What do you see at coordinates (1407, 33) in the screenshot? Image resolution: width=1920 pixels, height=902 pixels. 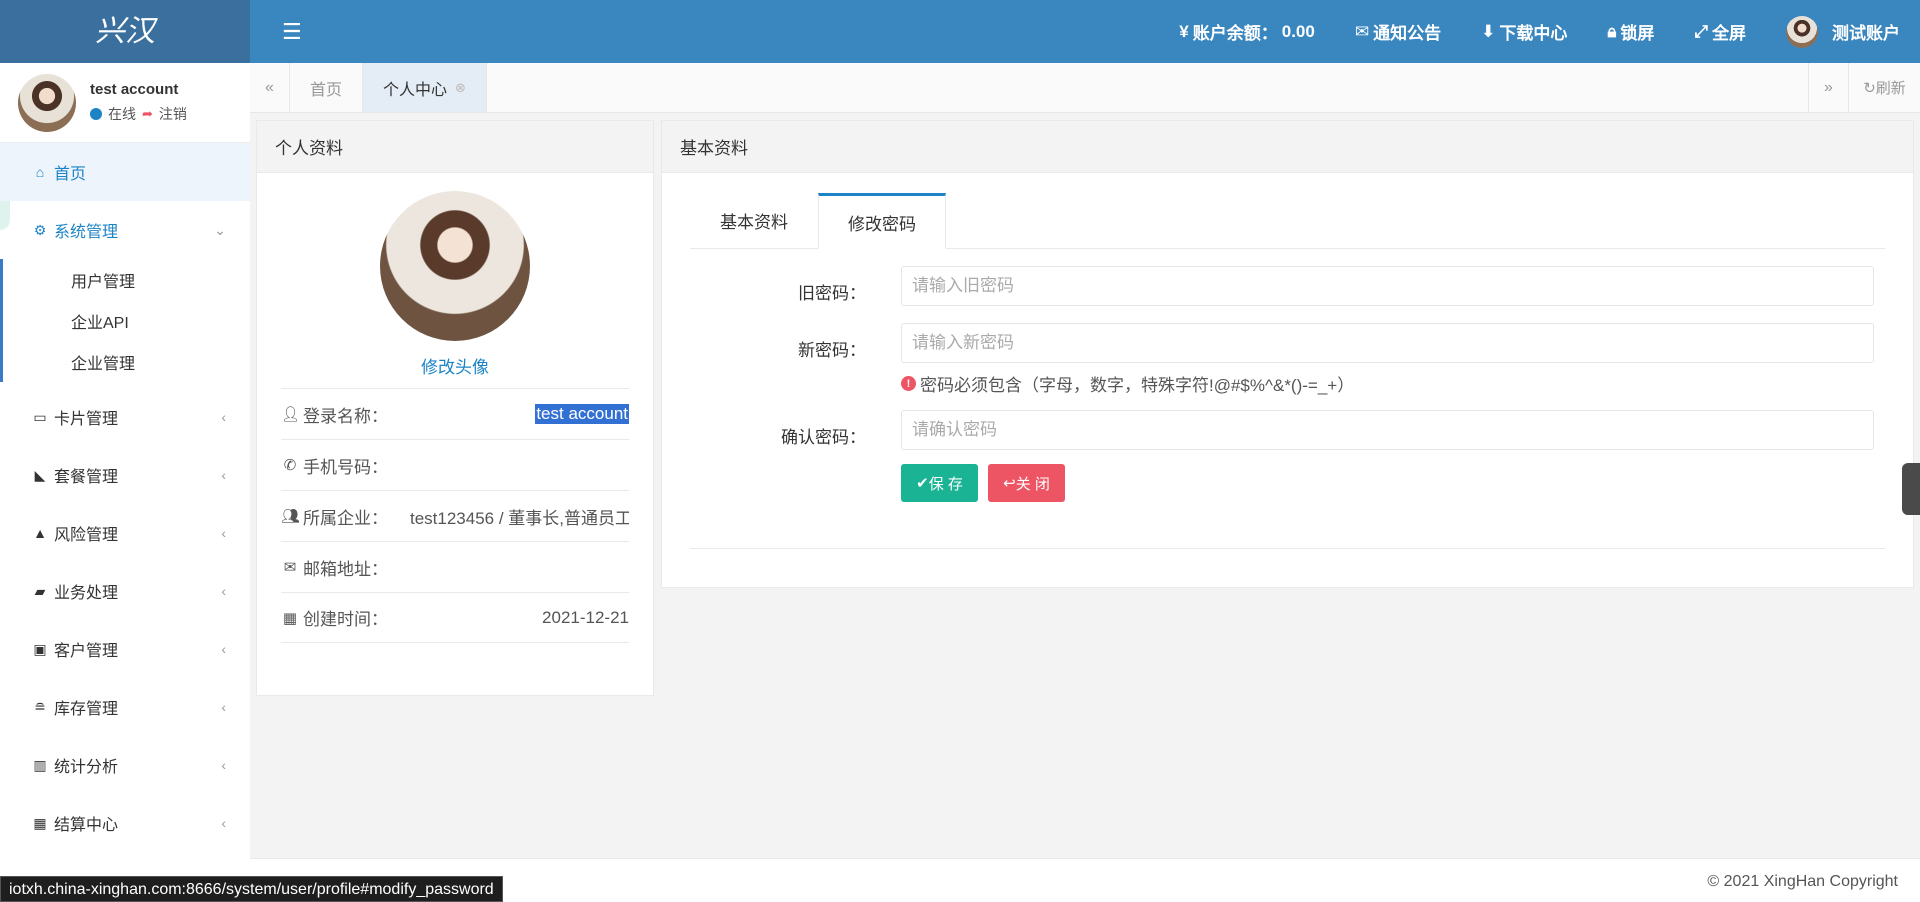 I see `notice-label: 通知公告` at bounding box center [1407, 33].